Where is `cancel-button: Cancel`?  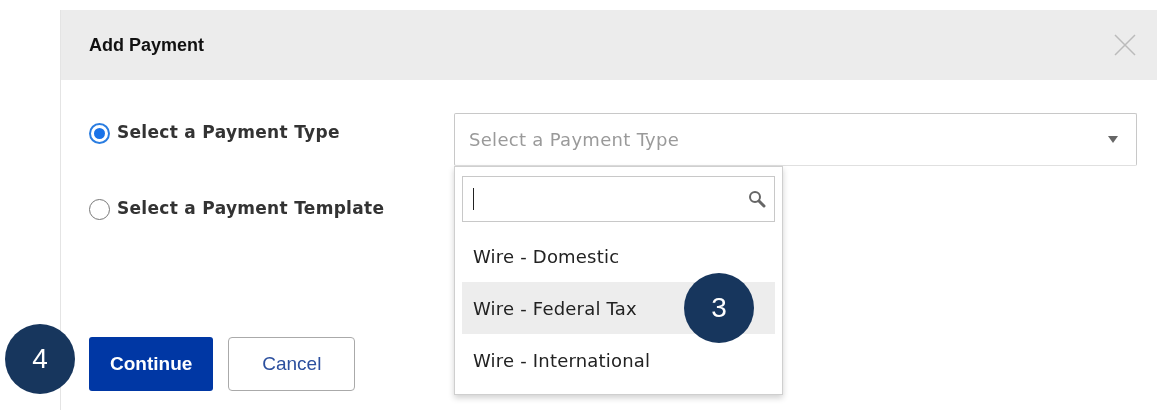 cancel-button: Cancel is located at coordinates (292, 364).